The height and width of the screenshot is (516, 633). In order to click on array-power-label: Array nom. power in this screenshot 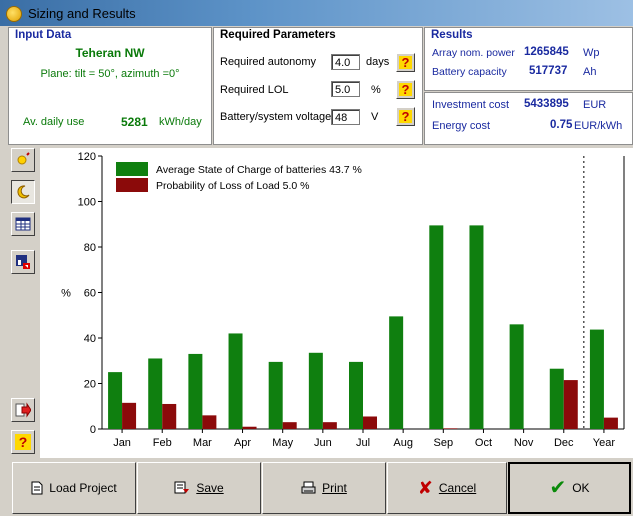, I will do `click(473, 53)`.